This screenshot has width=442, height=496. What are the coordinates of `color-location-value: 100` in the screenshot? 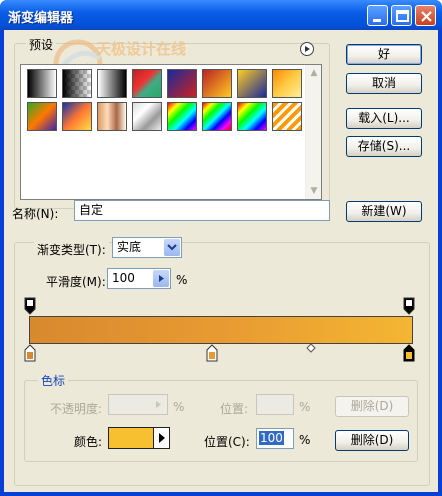 It's located at (271, 438).